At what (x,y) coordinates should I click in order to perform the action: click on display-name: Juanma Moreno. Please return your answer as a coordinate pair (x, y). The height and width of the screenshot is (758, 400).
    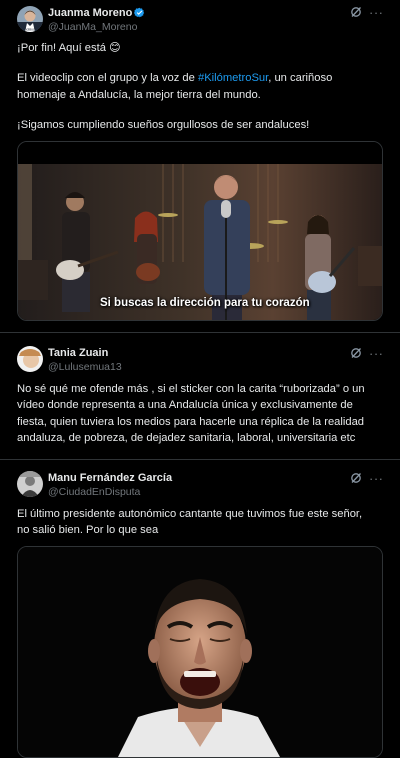
    Looking at the image, I should click on (96, 14).